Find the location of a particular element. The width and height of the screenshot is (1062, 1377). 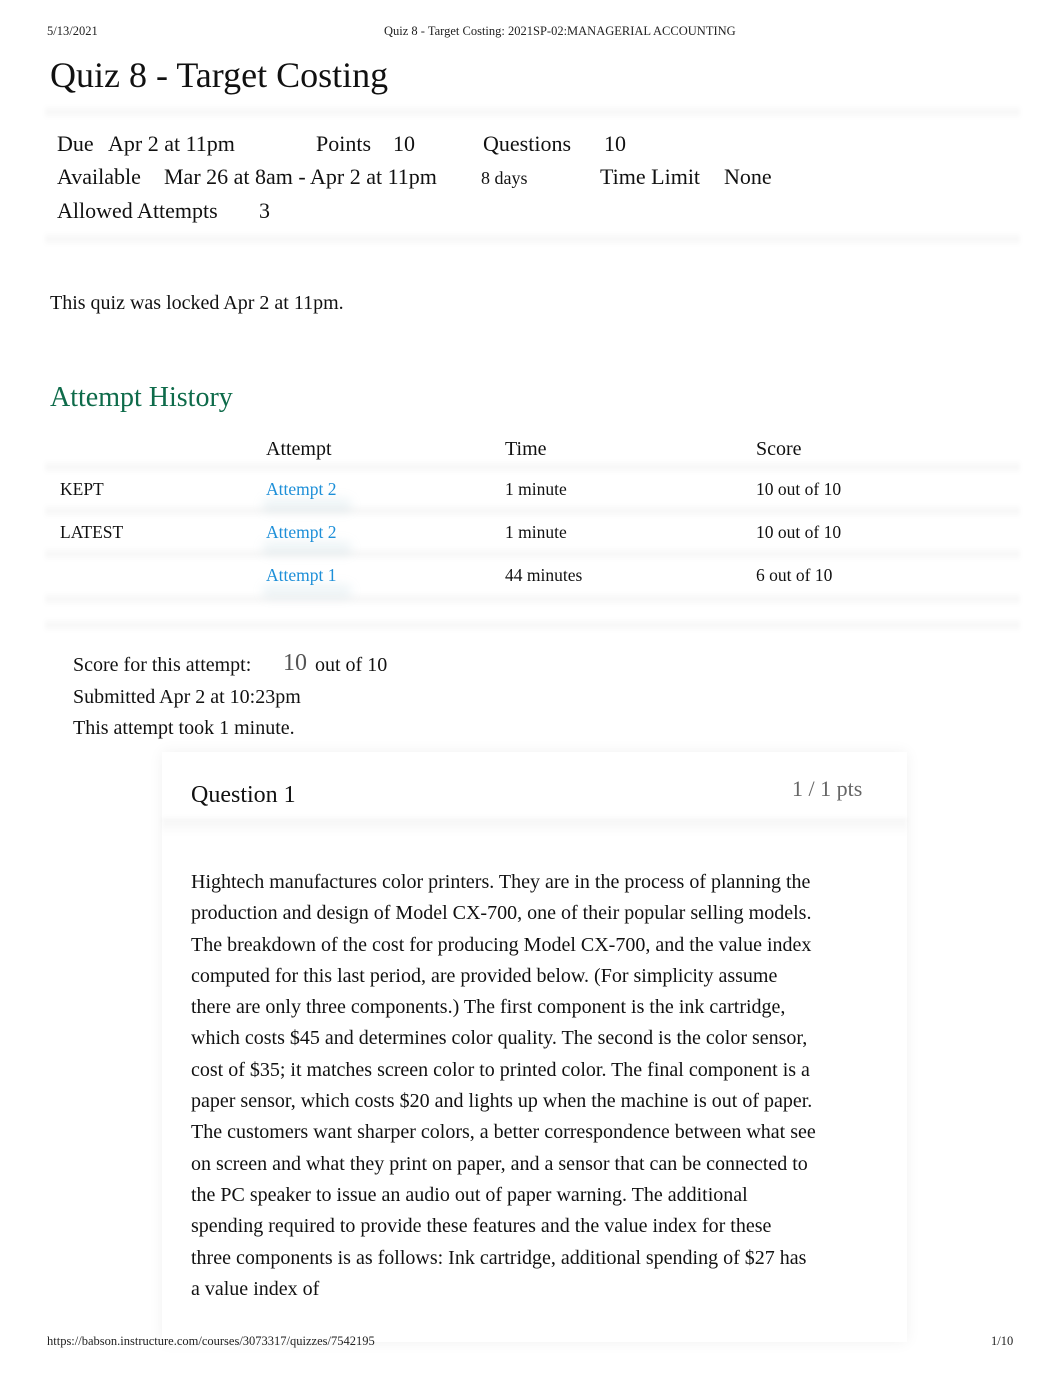

table-bottom-divider is located at coordinates (532, 625).